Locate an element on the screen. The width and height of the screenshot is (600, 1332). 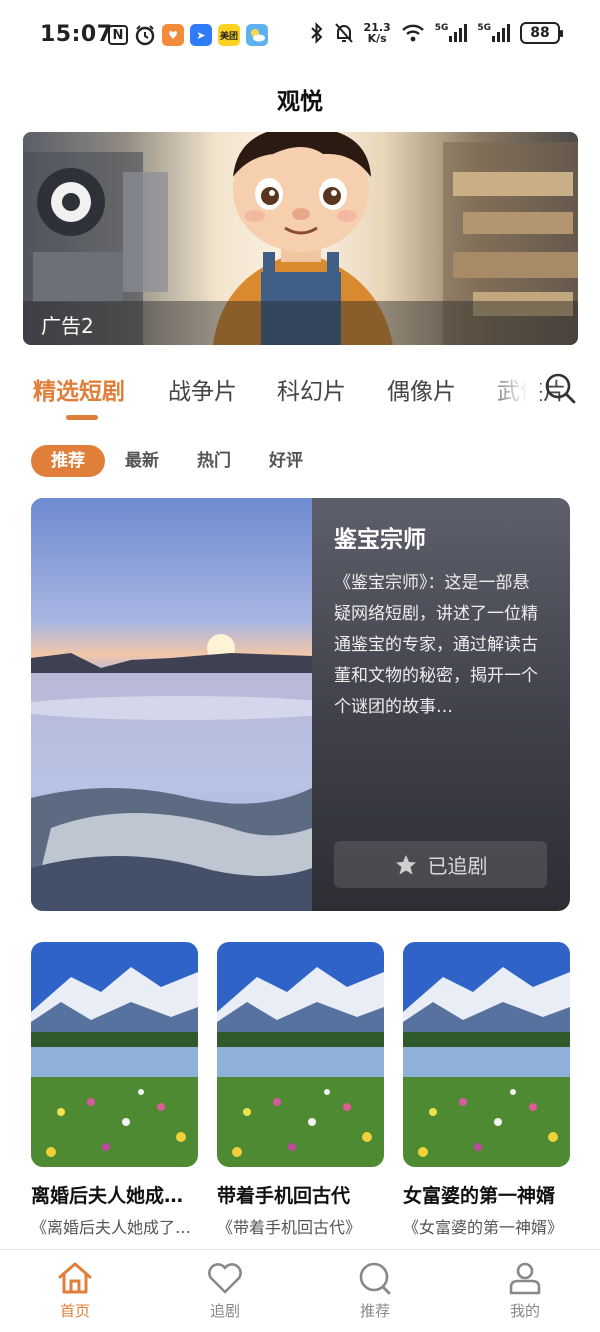
nav-profile: 我的 is located at coordinates (525, 1290).